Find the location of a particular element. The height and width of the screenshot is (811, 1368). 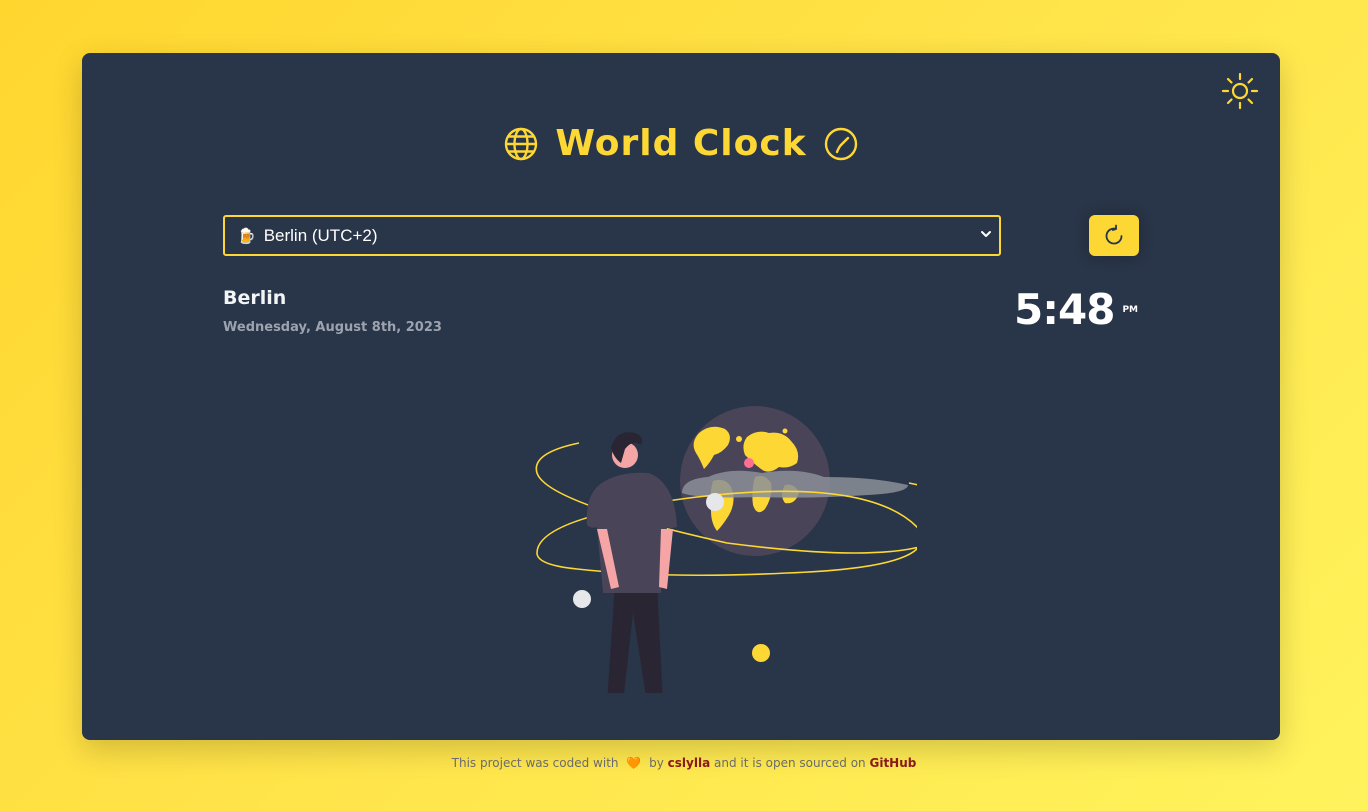

refresh-icon is located at coordinates (1114, 234).